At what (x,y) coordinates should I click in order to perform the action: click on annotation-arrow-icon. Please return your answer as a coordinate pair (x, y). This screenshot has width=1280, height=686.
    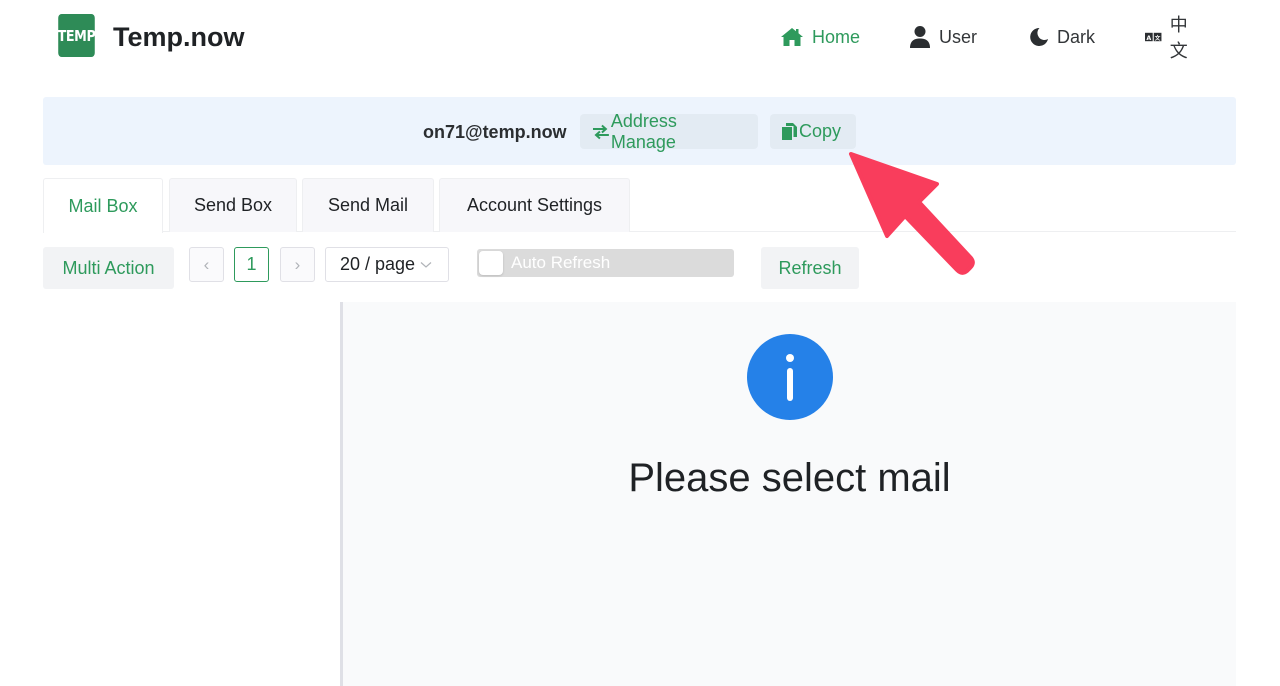
    Looking at the image, I should click on (912, 213).